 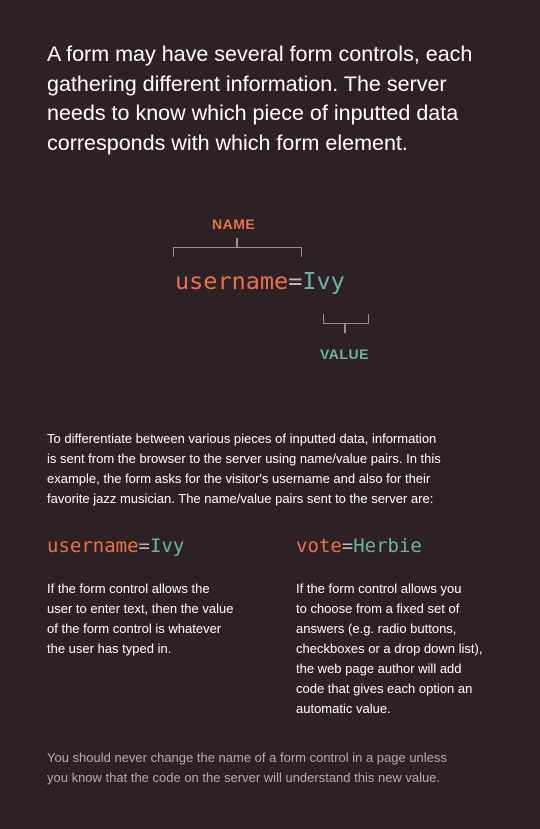 I want to click on name-label: NAME, so click(x=234, y=224).